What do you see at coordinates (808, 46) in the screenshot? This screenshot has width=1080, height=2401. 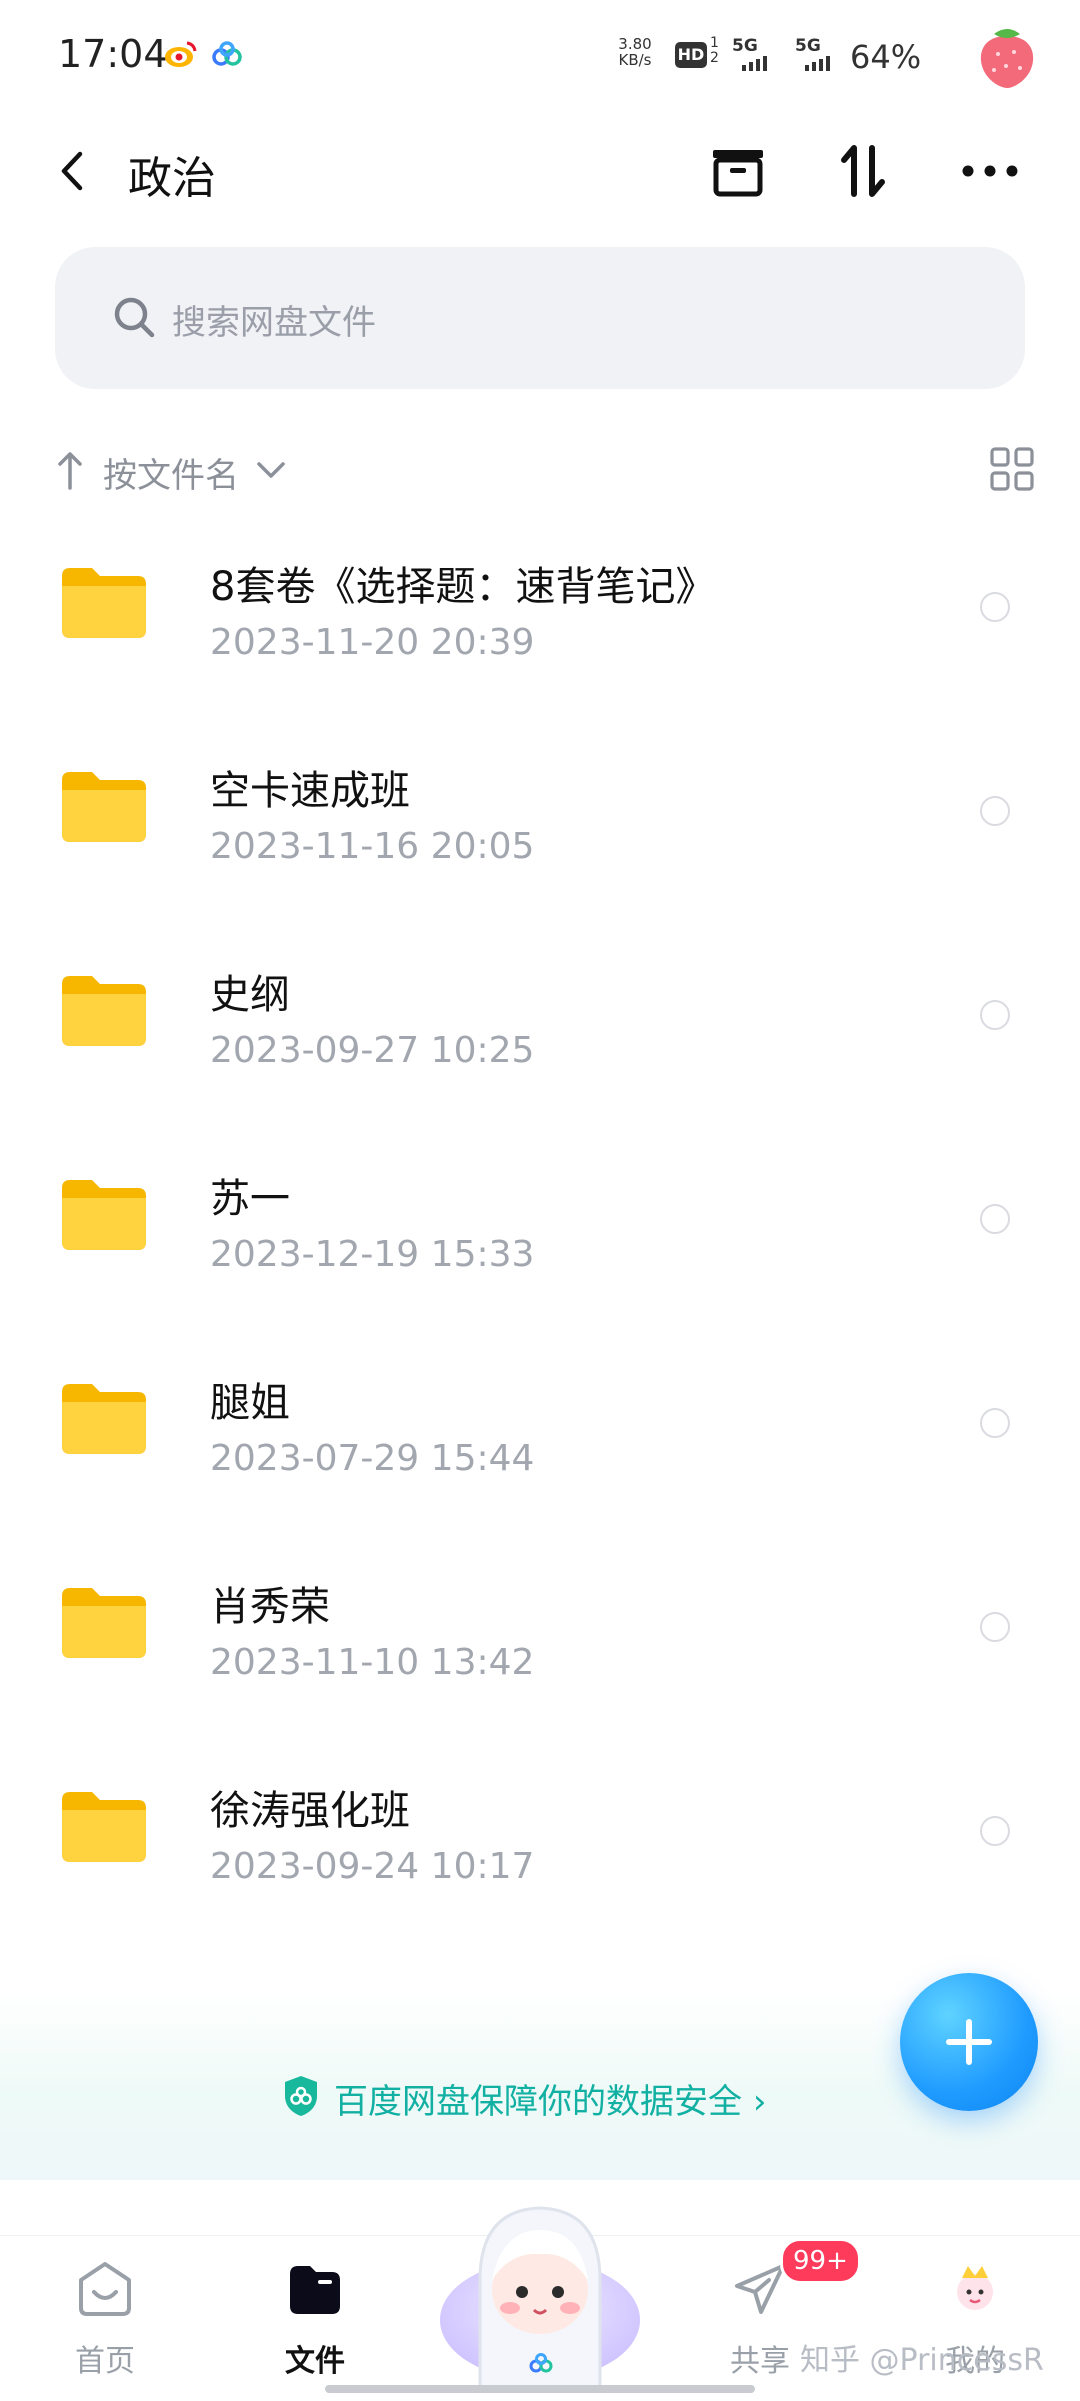 I see `sig2-label: 5G` at bounding box center [808, 46].